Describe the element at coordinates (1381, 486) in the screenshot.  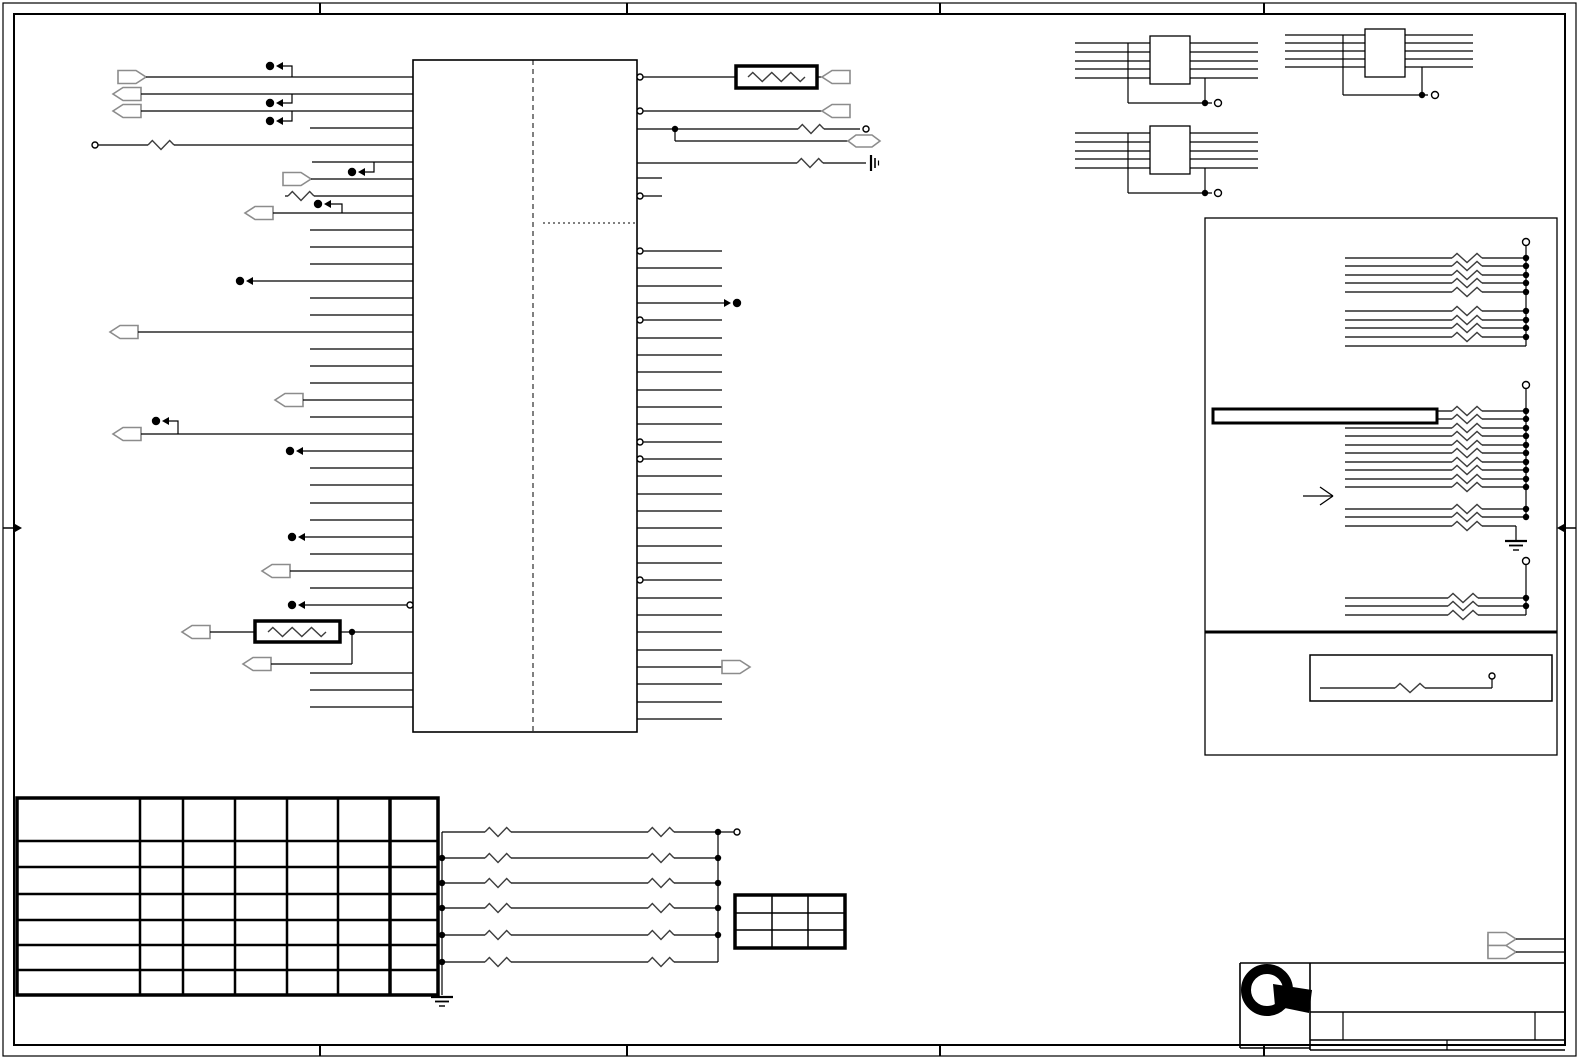
I see `termination-sub-block` at that location.